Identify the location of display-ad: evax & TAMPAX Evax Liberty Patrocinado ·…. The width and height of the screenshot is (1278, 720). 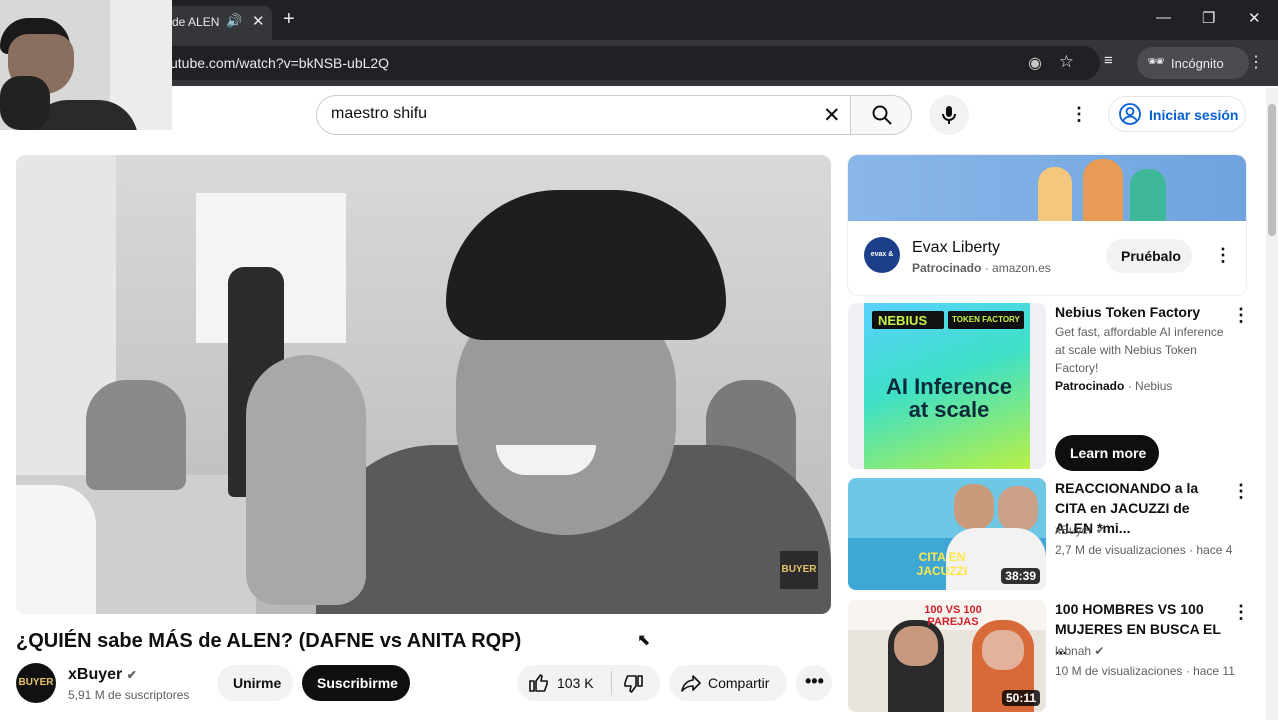
(1047, 225).